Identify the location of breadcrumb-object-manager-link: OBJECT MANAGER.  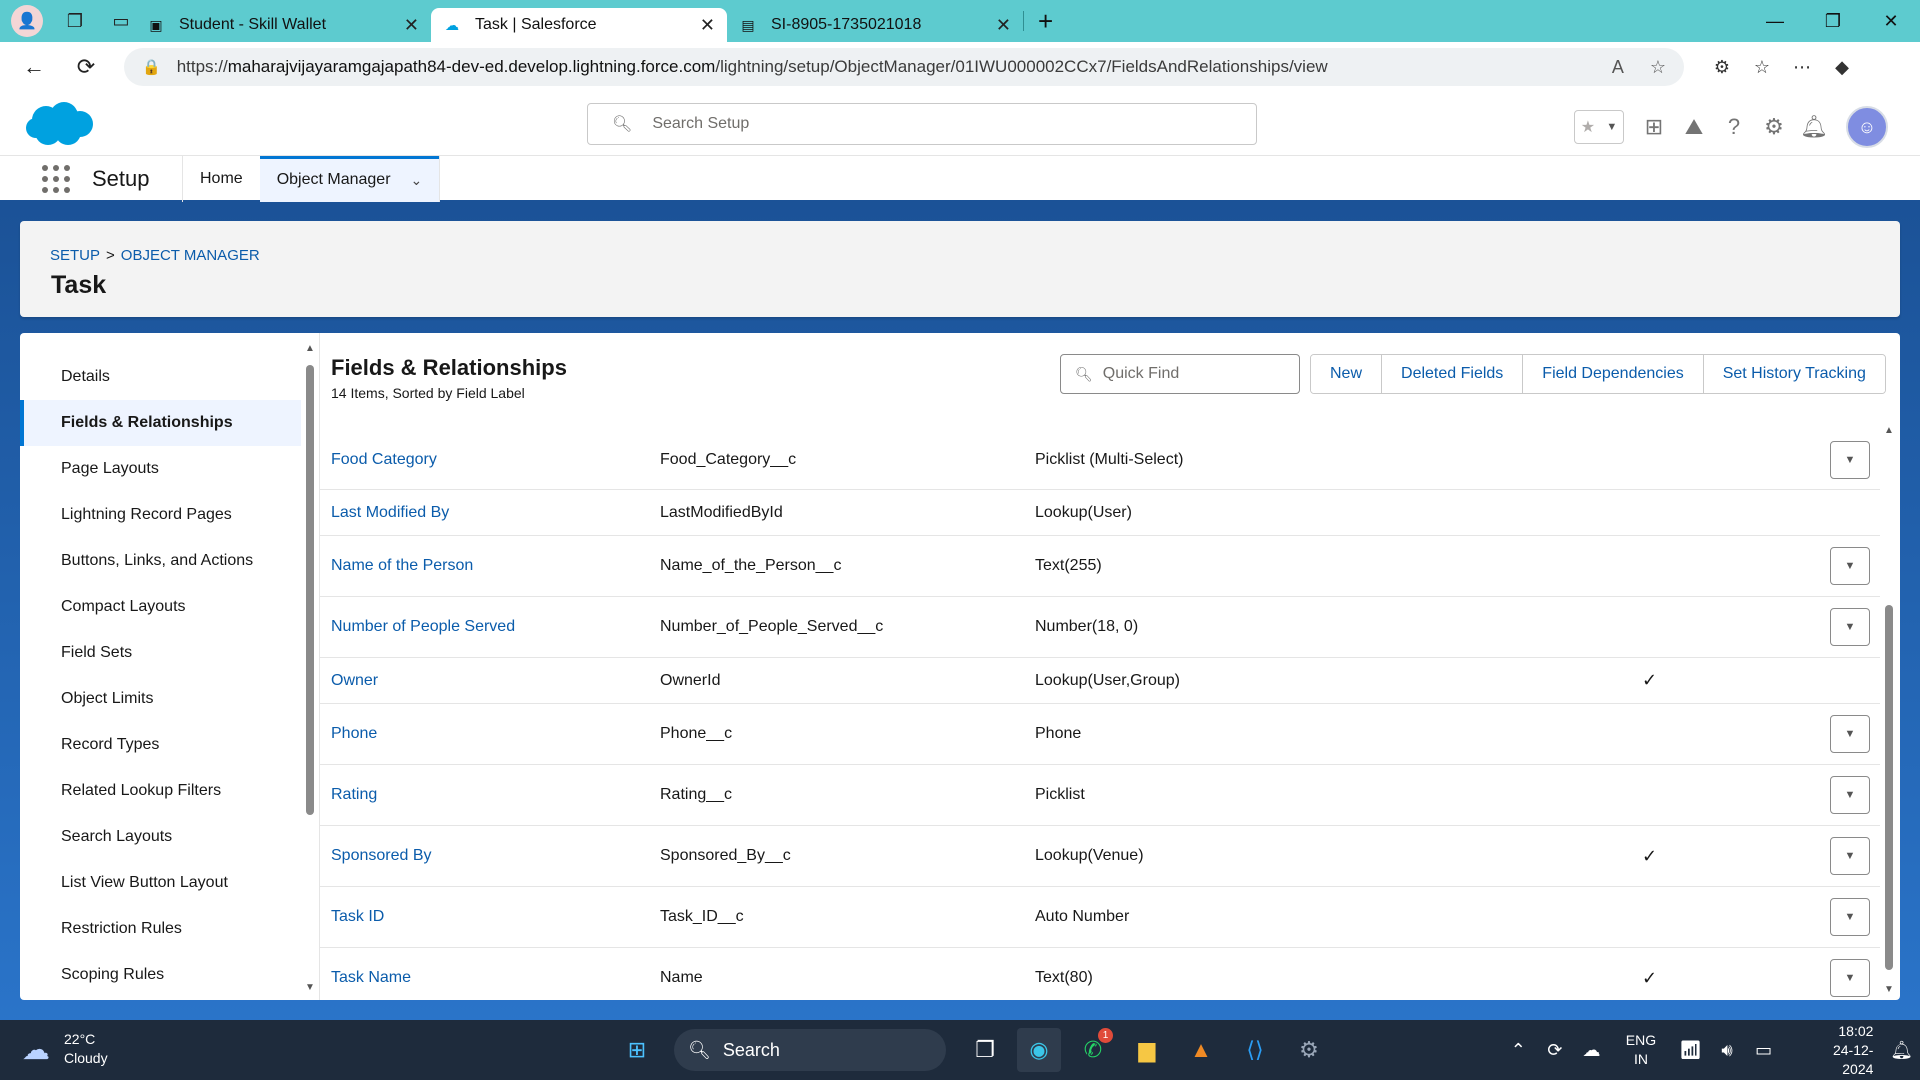
(190, 255).